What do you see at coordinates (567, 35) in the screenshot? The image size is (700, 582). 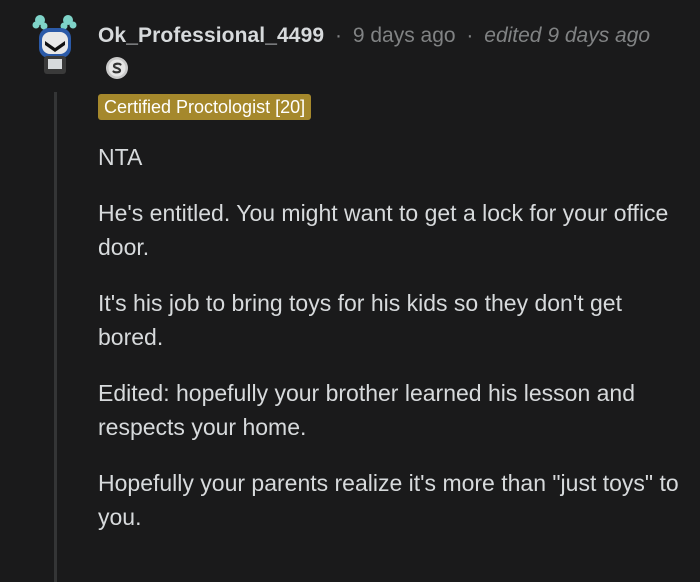 I see `edited-timestamp: edited 9 days ago` at bounding box center [567, 35].